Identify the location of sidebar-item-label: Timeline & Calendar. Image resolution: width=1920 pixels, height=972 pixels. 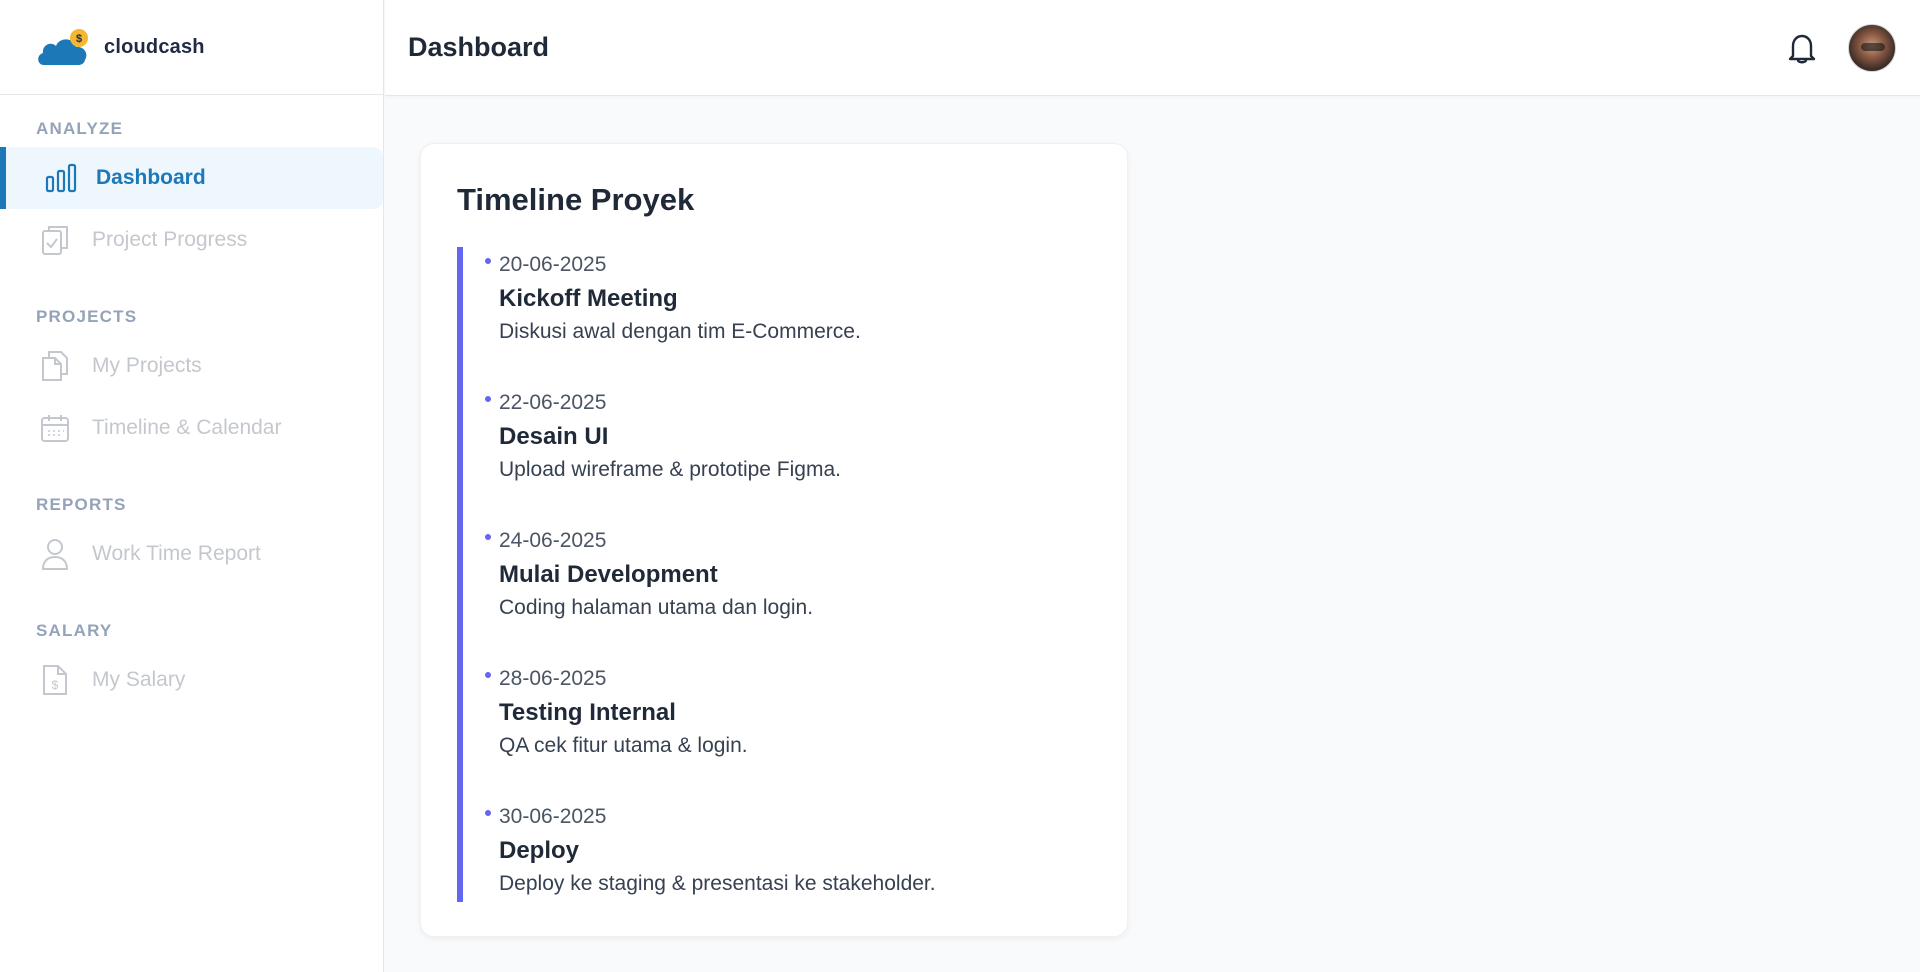
(187, 427).